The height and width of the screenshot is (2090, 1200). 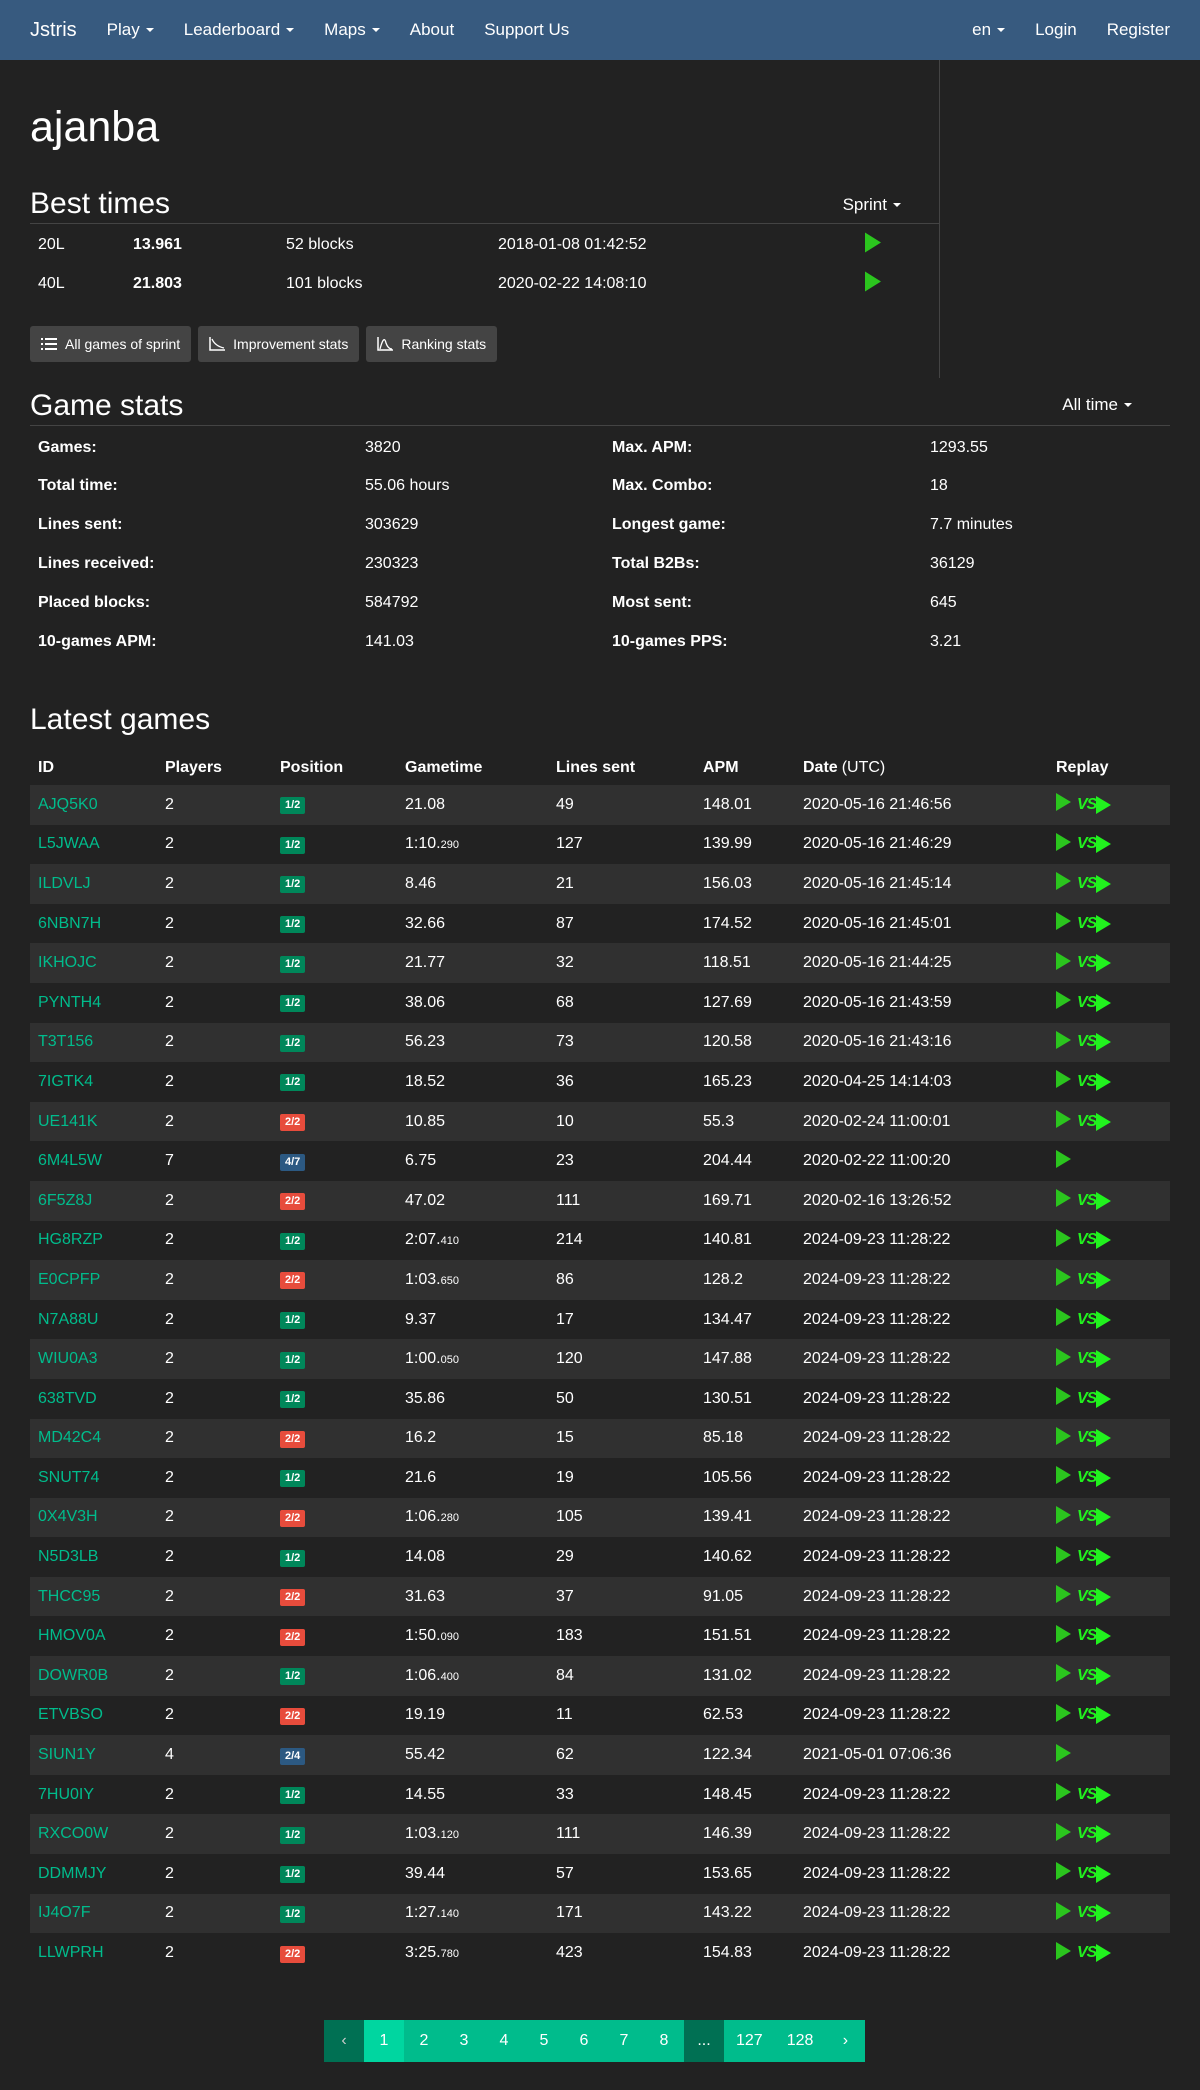 What do you see at coordinates (989, 30) in the screenshot?
I see `language-dropdown: en` at bounding box center [989, 30].